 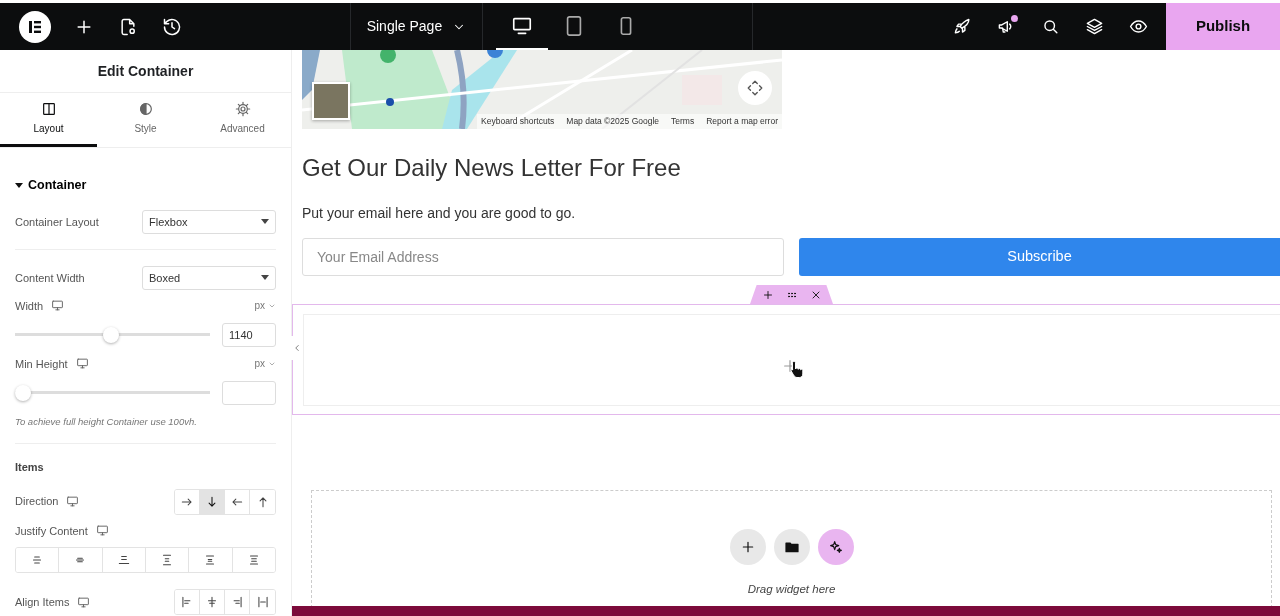 I want to click on add-widget-button, so click(x=747, y=547).